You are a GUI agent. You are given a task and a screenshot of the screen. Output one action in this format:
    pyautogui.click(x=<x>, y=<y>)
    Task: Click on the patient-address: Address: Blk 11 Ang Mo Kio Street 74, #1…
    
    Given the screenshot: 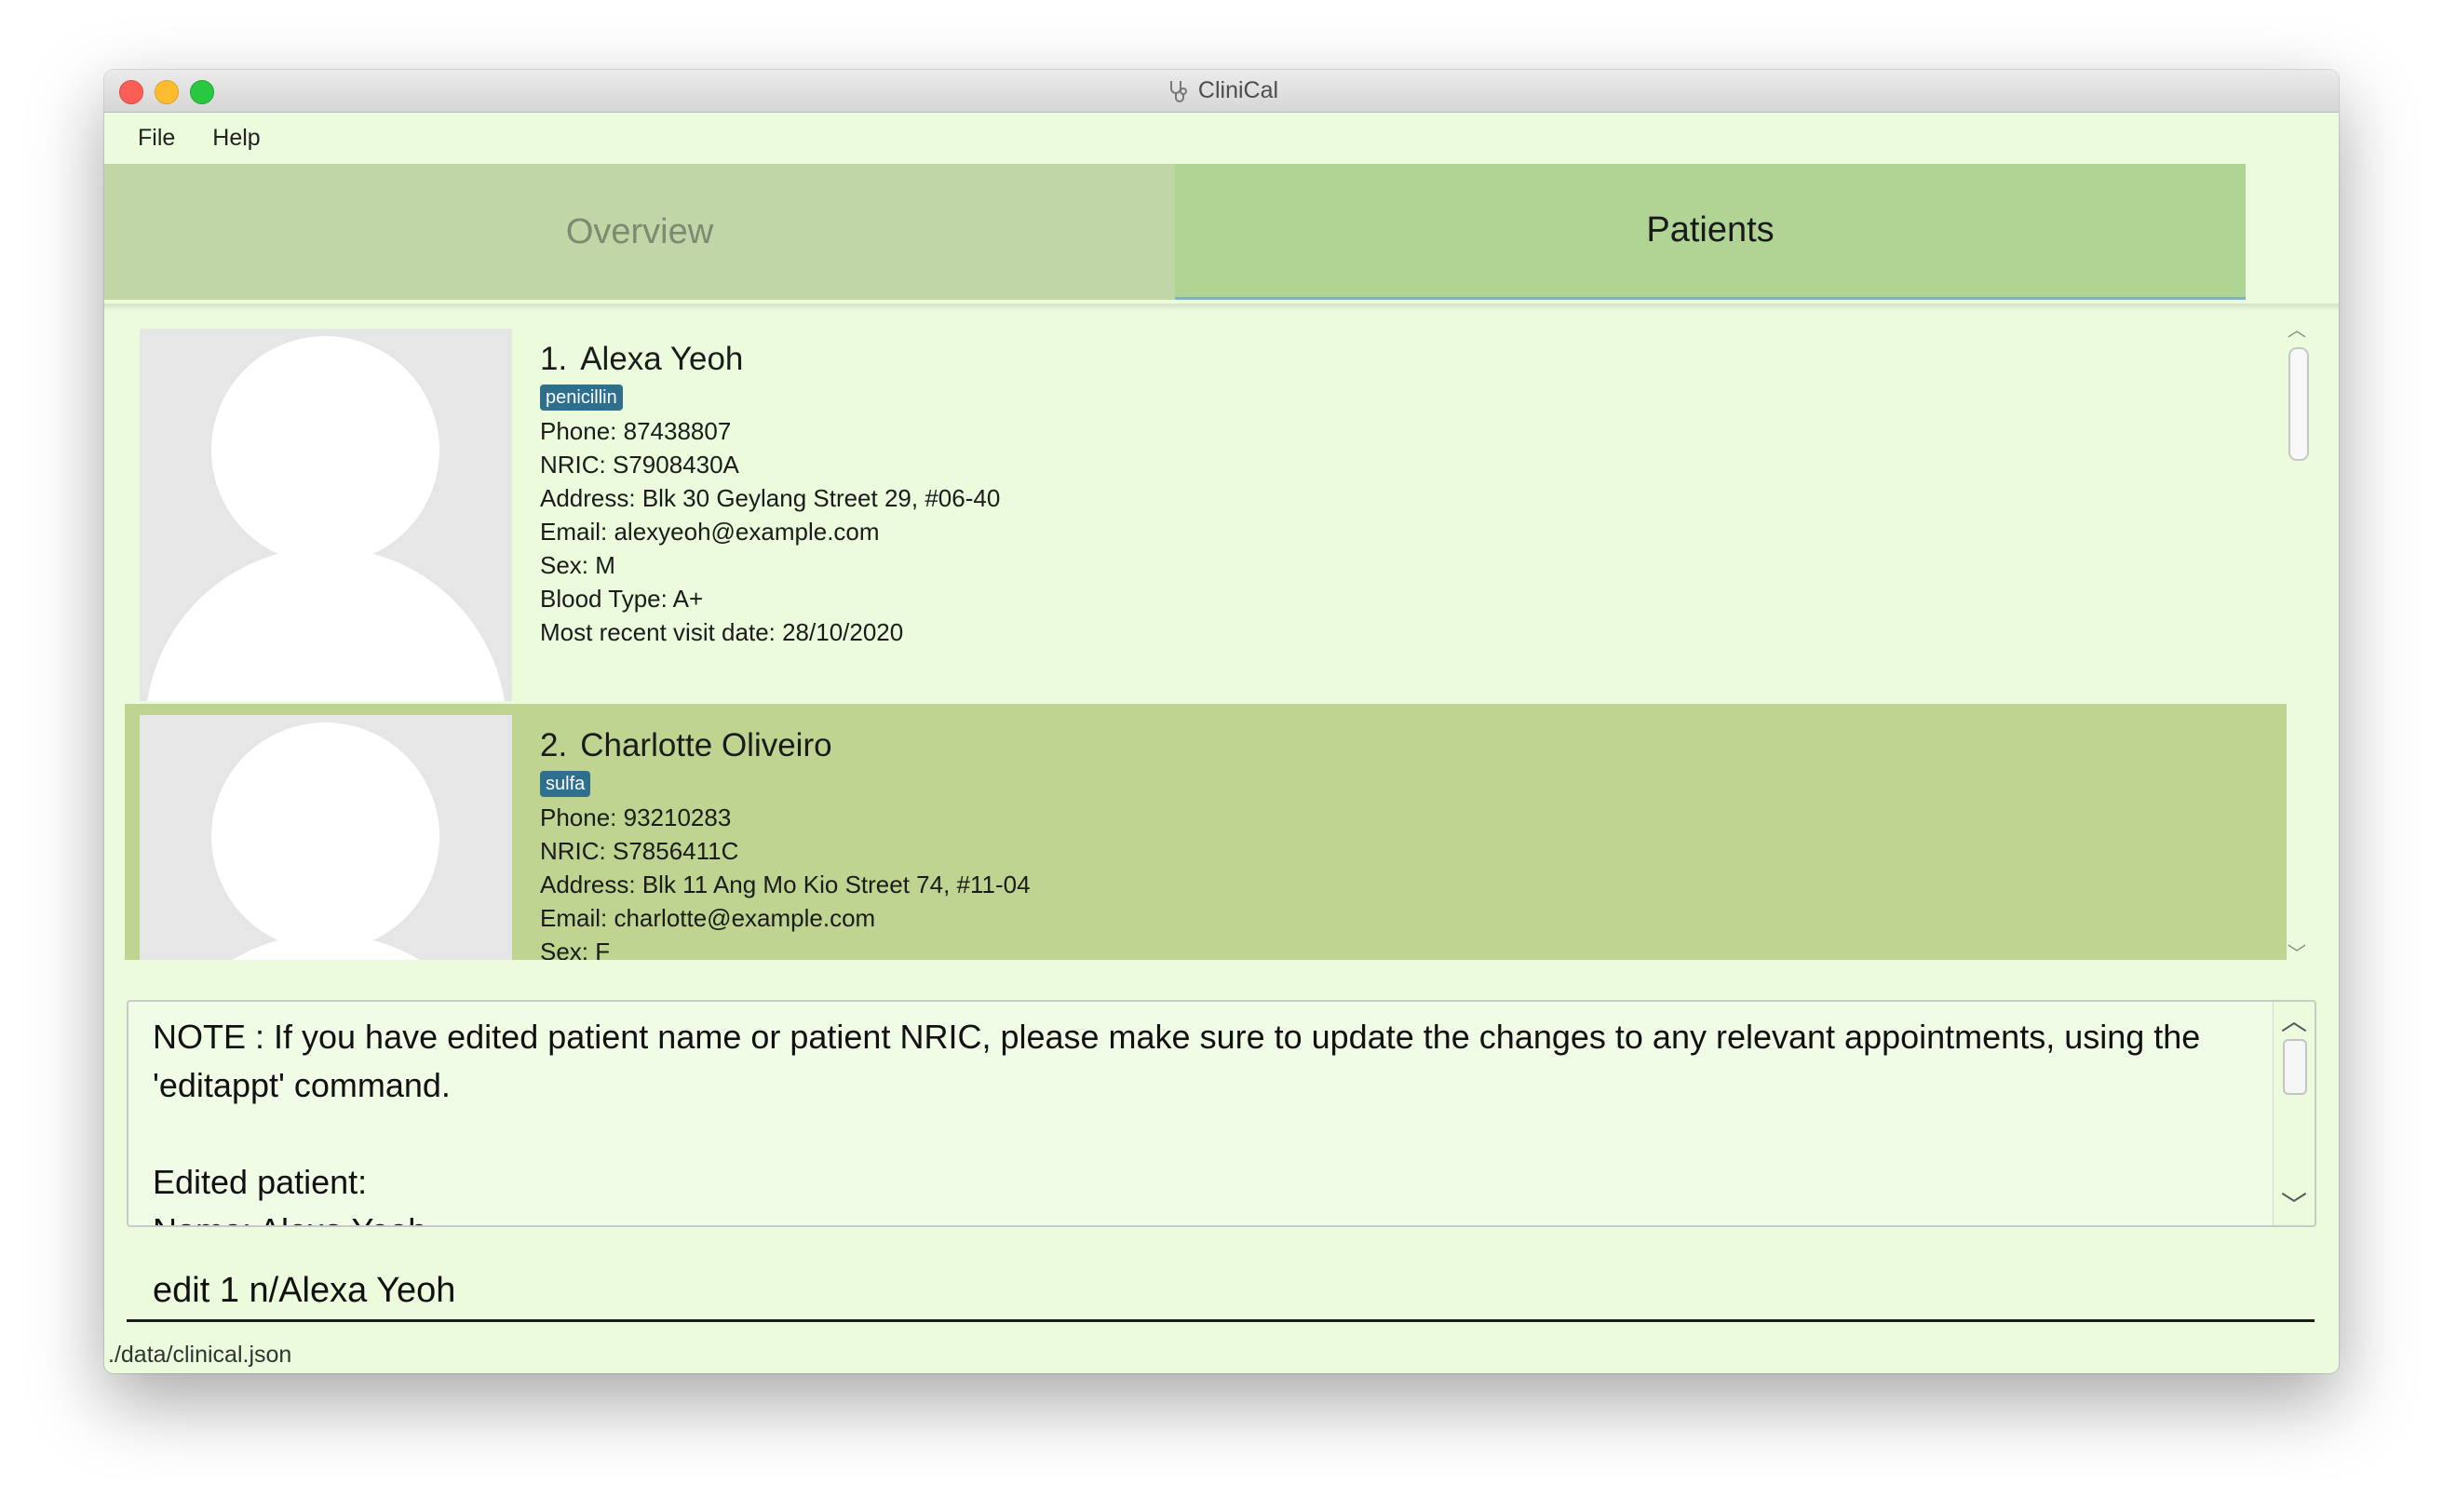 What is the action you would take?
    pyautogui.click(x=786, y=884)
    